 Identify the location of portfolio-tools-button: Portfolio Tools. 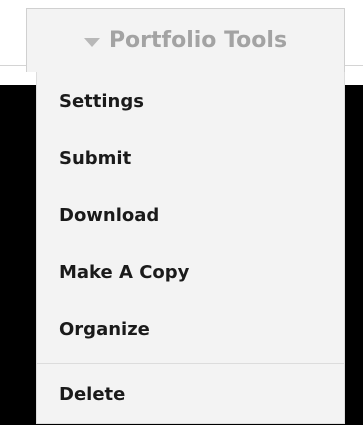
(185, 40).